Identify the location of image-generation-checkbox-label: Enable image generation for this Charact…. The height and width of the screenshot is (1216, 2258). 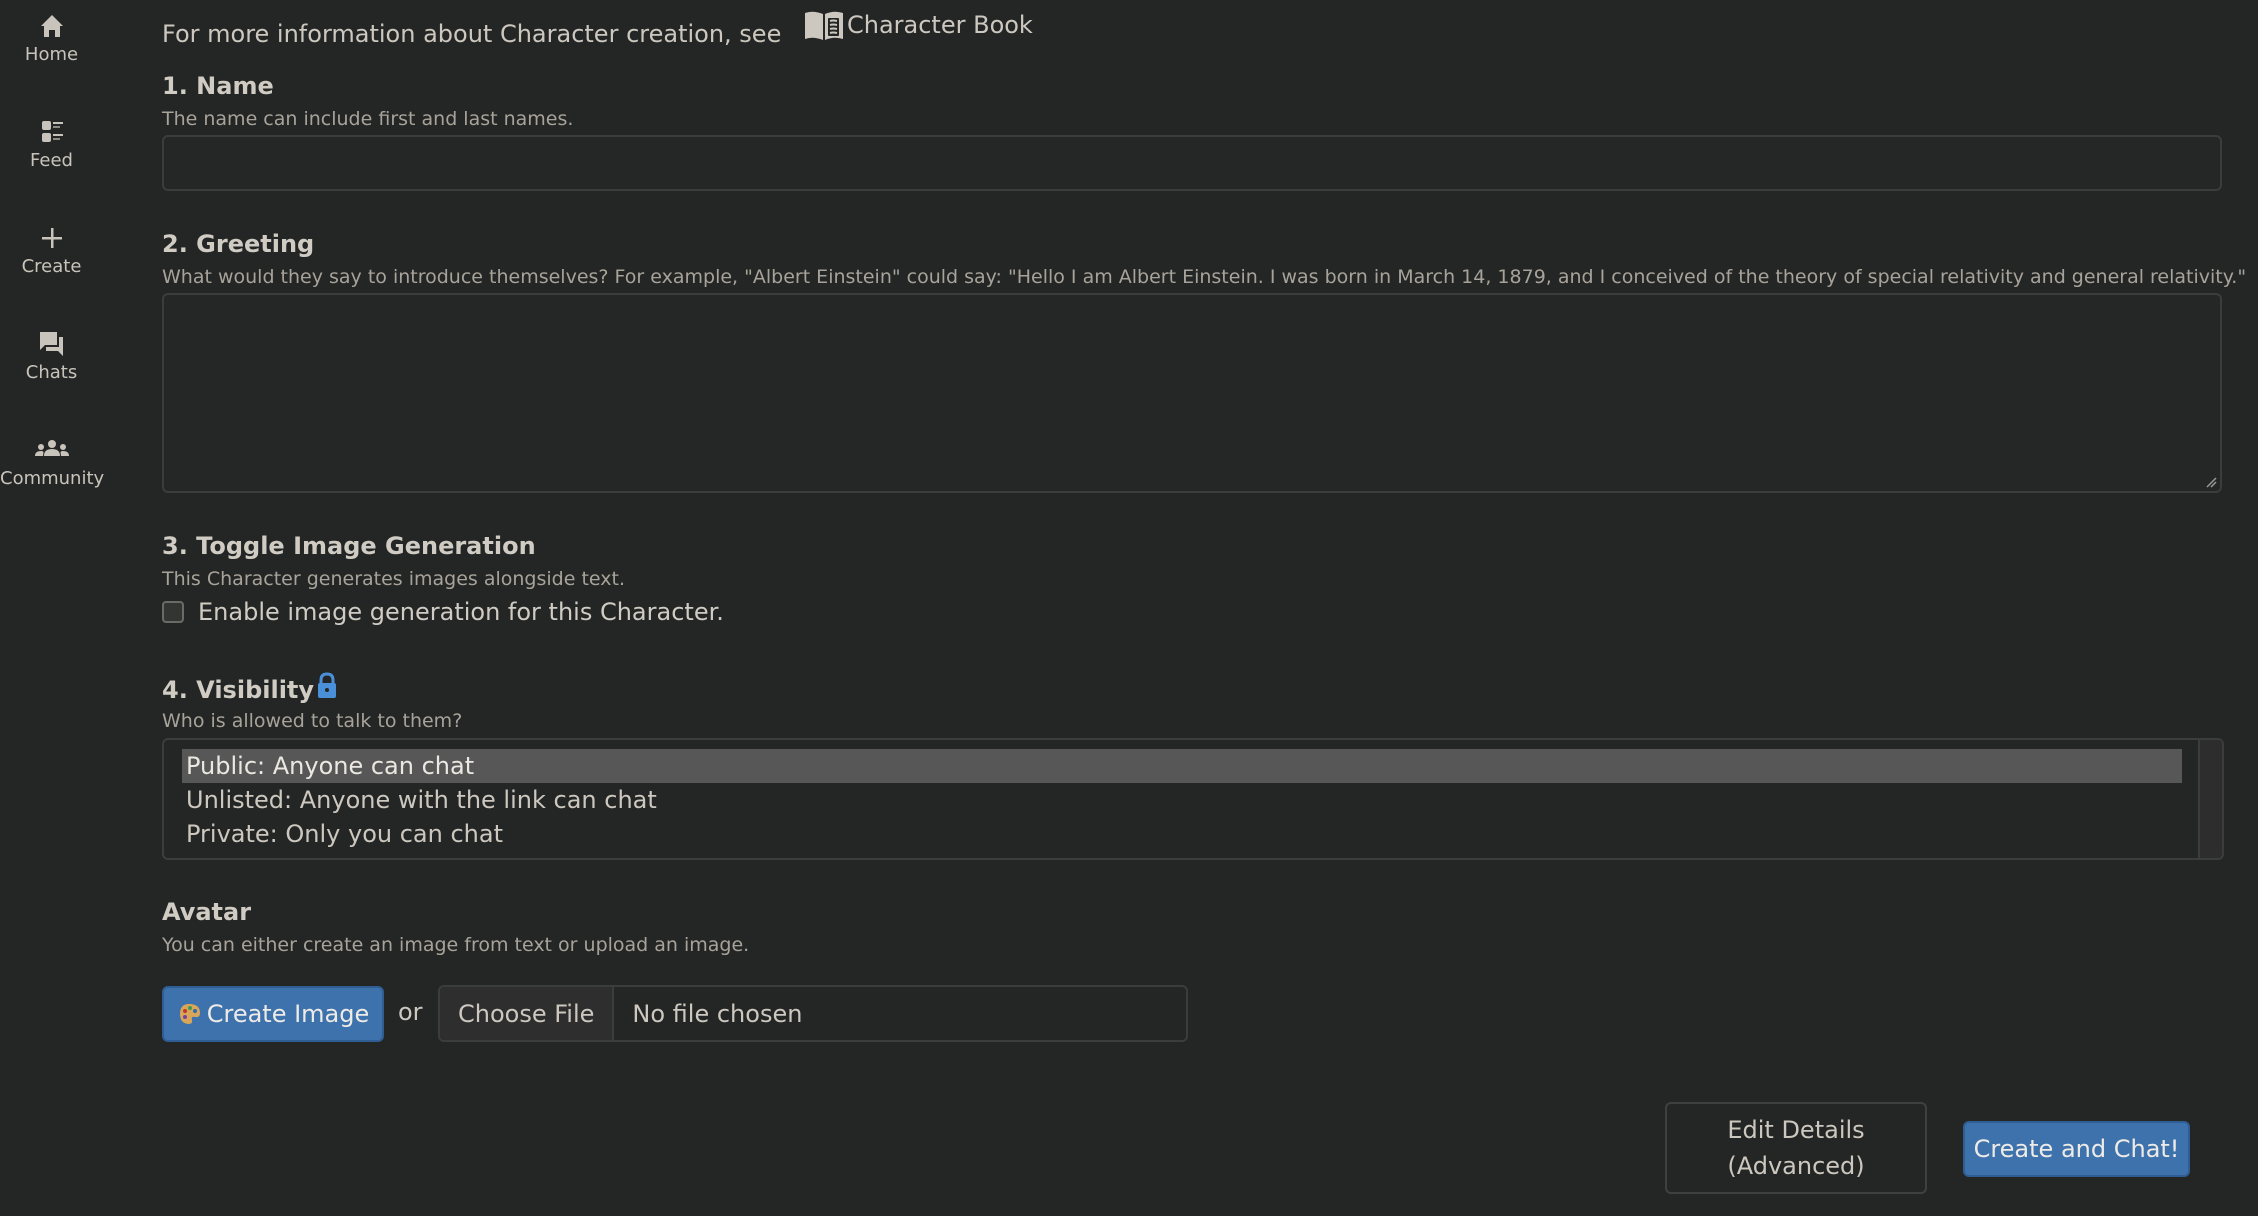
(461, 612).